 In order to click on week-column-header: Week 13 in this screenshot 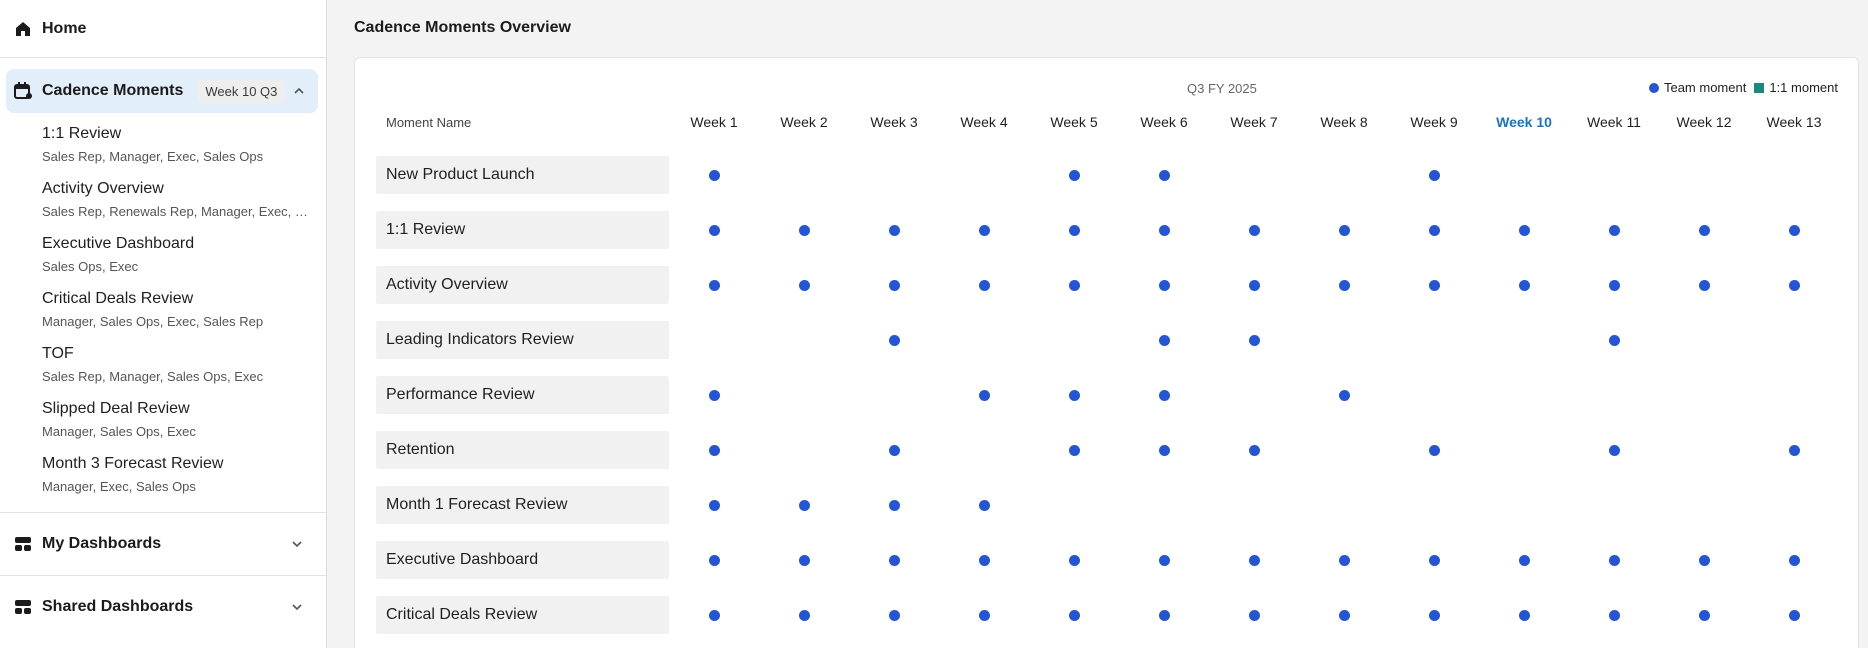, I will do `click(1794, 122)`.